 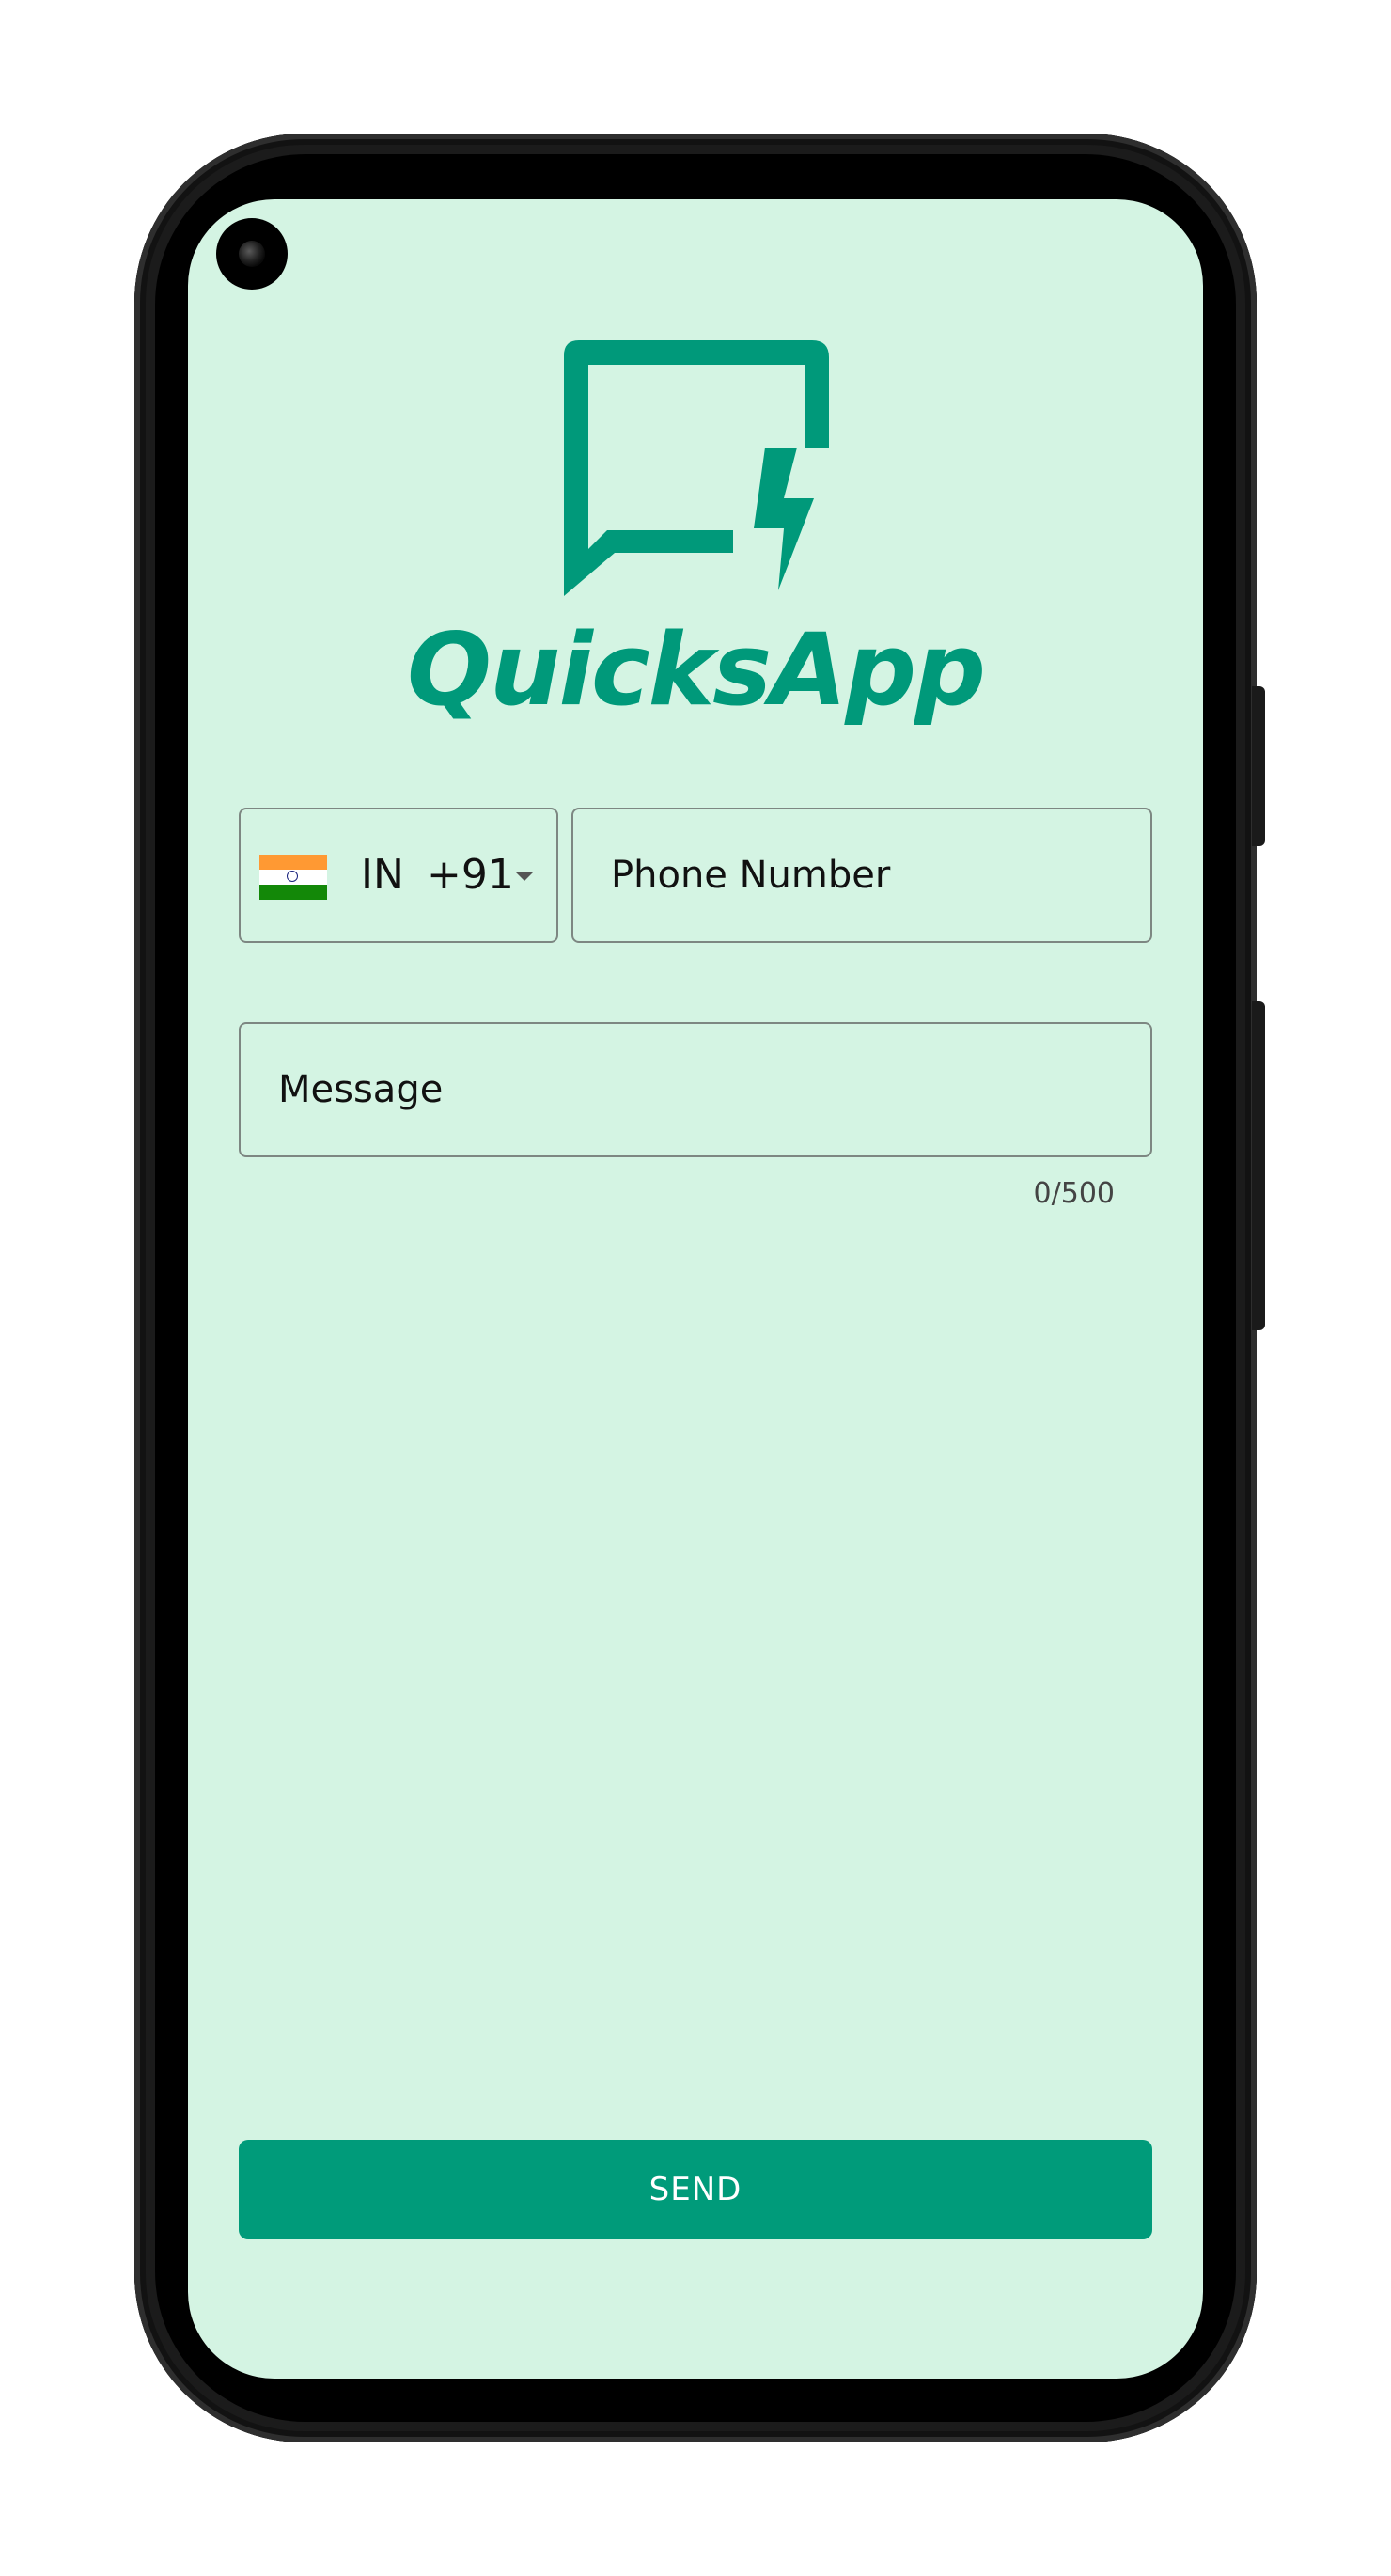 What do you see at coordinates (1258, 766) in the screenshot?
I see `power-button` at bounding box center [1258, 766].